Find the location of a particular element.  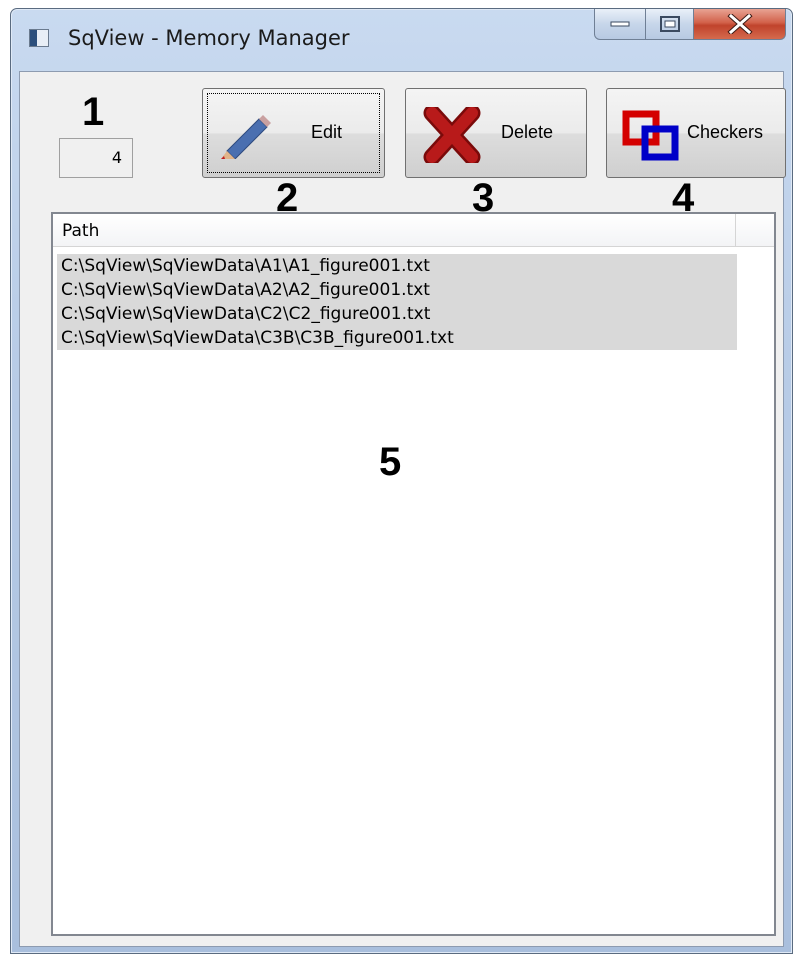

list-header: Path is located at coordinates (413, 230).